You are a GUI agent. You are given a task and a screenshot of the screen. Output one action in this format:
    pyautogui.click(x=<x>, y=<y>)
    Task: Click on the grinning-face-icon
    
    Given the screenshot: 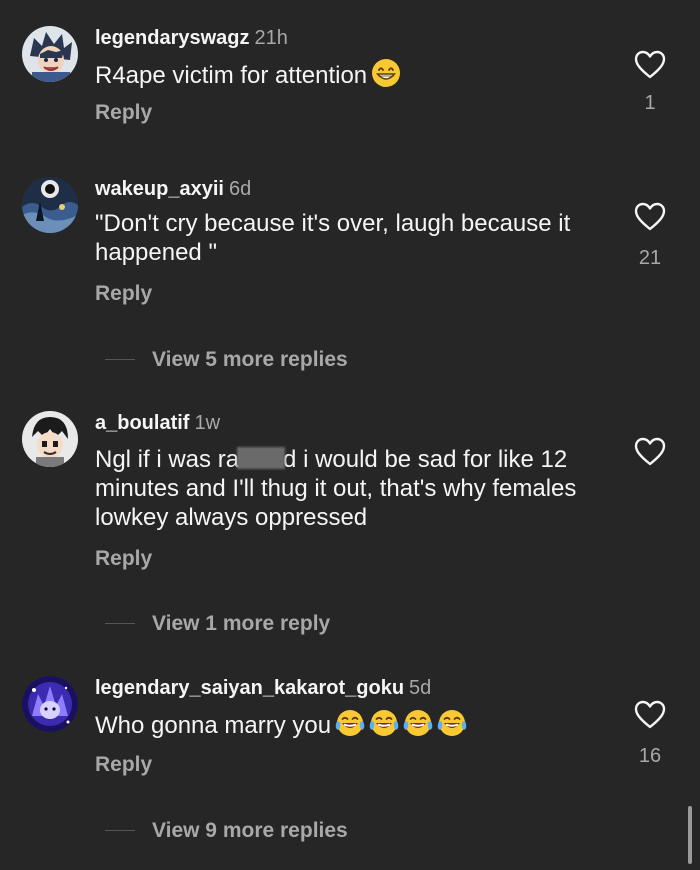 What is the action you would take?
    pyautogui.click(x=386, y=73)
    